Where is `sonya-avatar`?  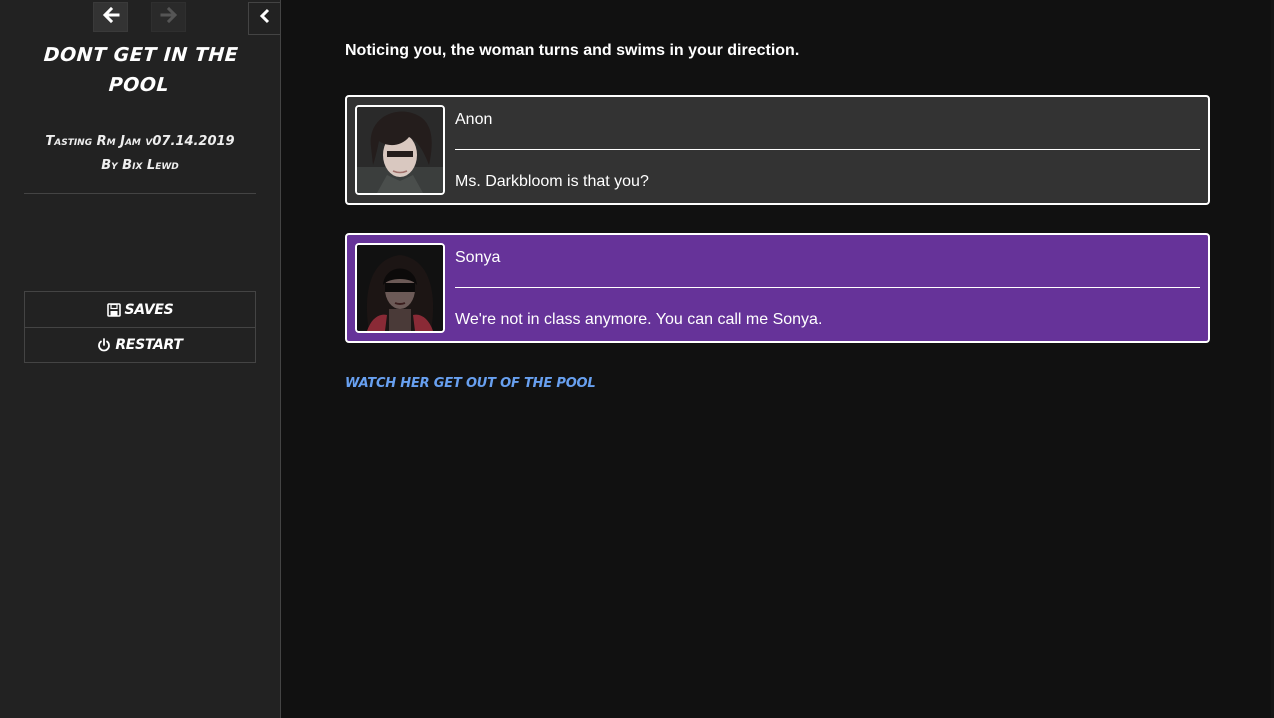 sonya-avatar is located at coordinates (400, 288).